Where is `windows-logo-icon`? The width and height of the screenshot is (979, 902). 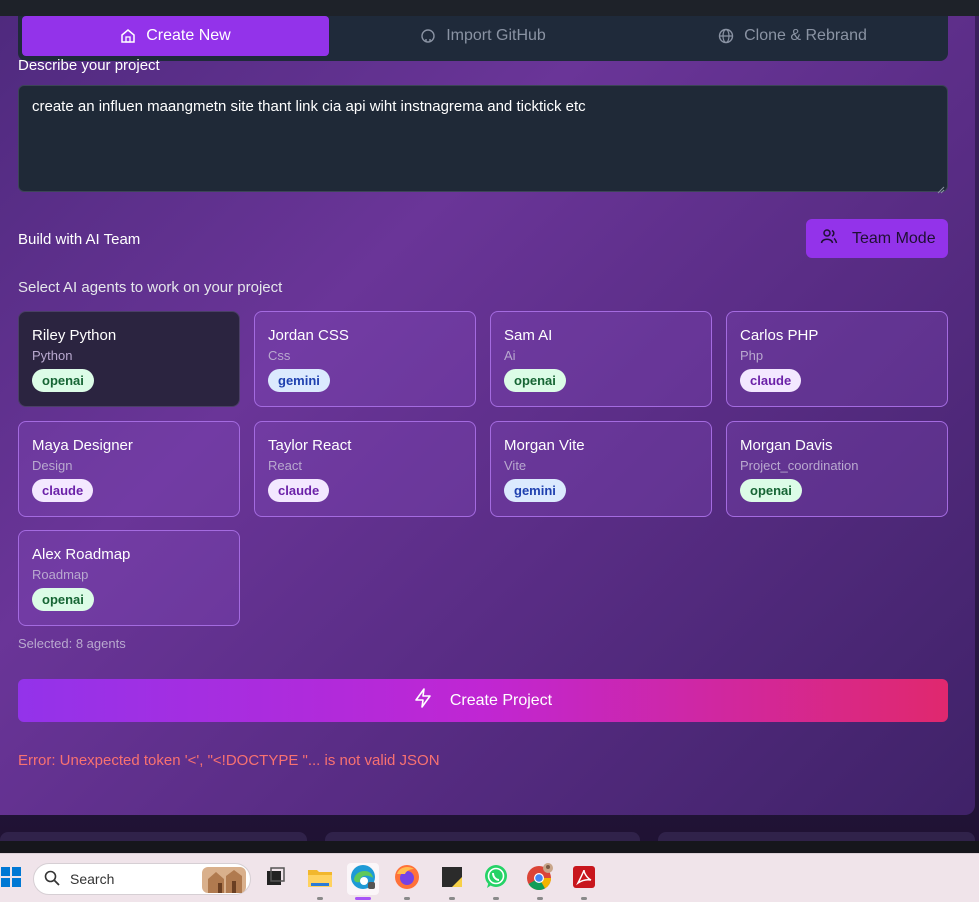 windows-logo-icon is located at coordinates (11, 879).